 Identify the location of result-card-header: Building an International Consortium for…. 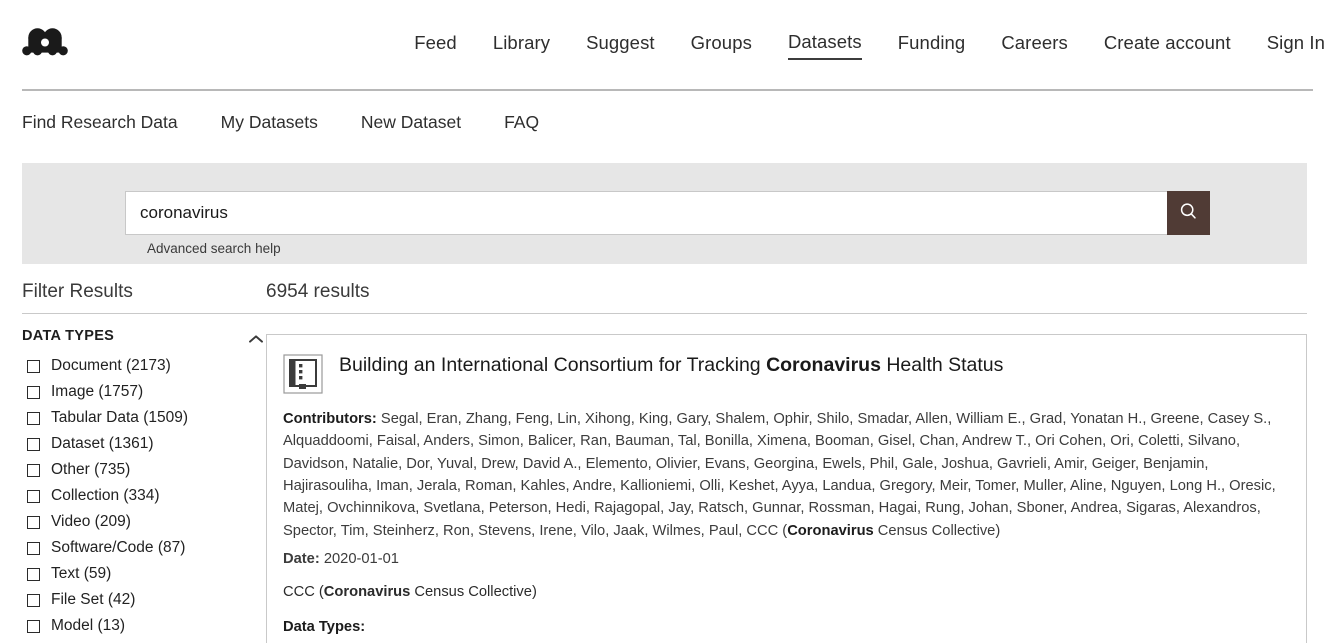
(785, 373).